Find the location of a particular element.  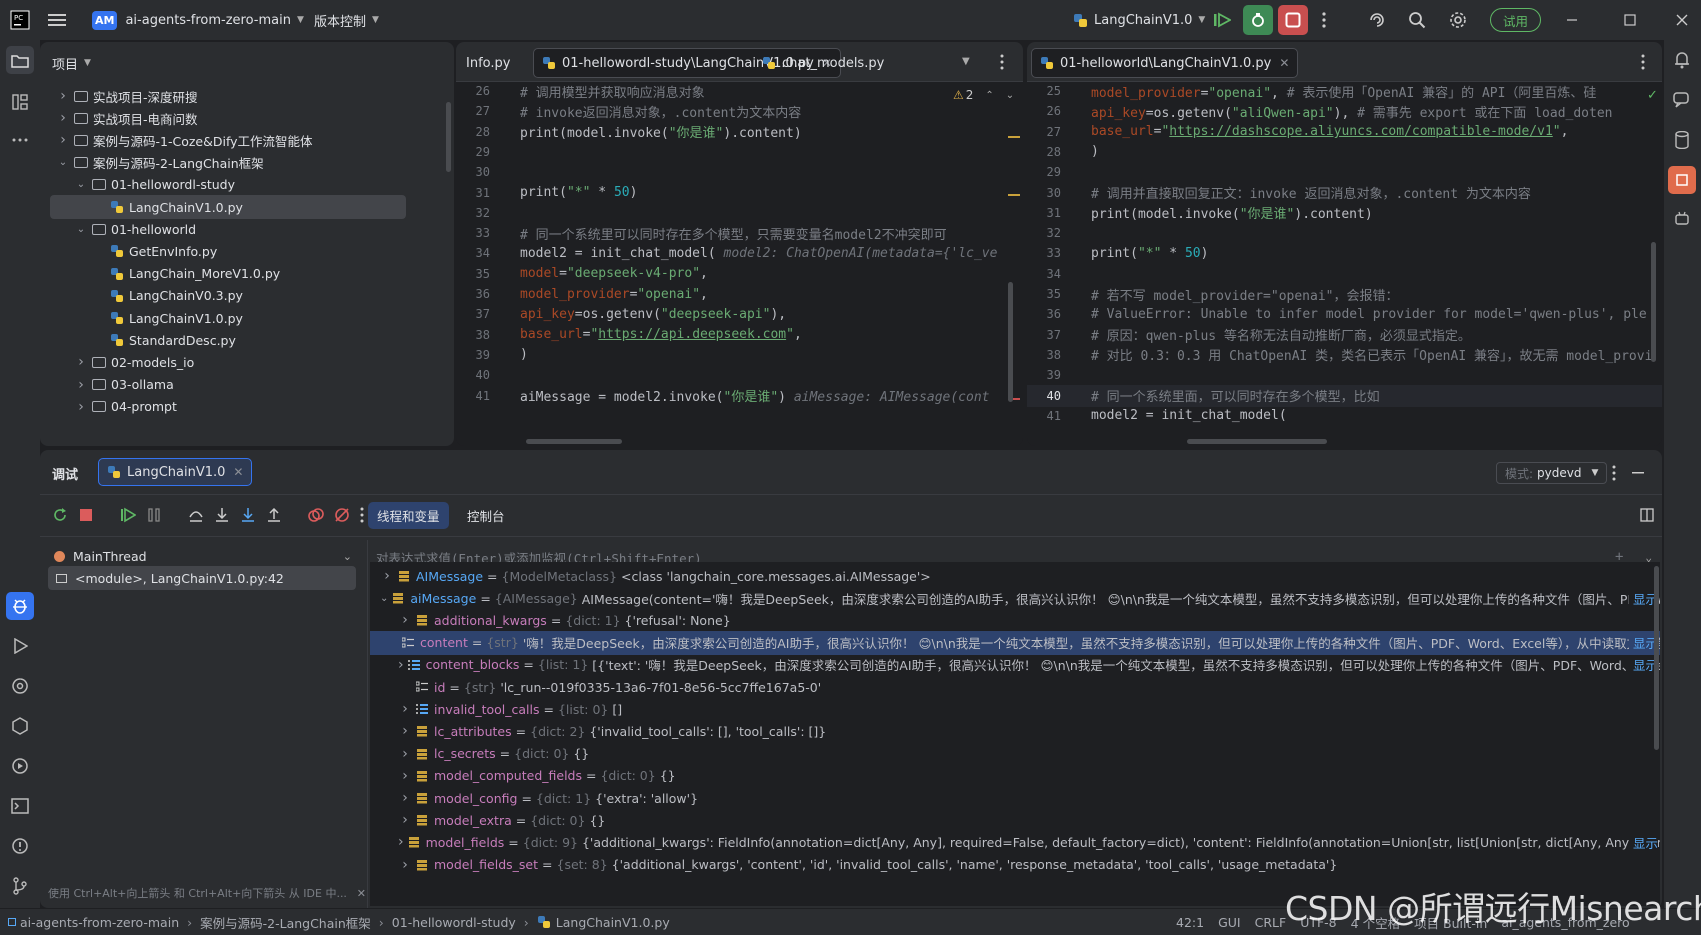

close-tab-icon: ✕ is located at coordinates (238, 472).